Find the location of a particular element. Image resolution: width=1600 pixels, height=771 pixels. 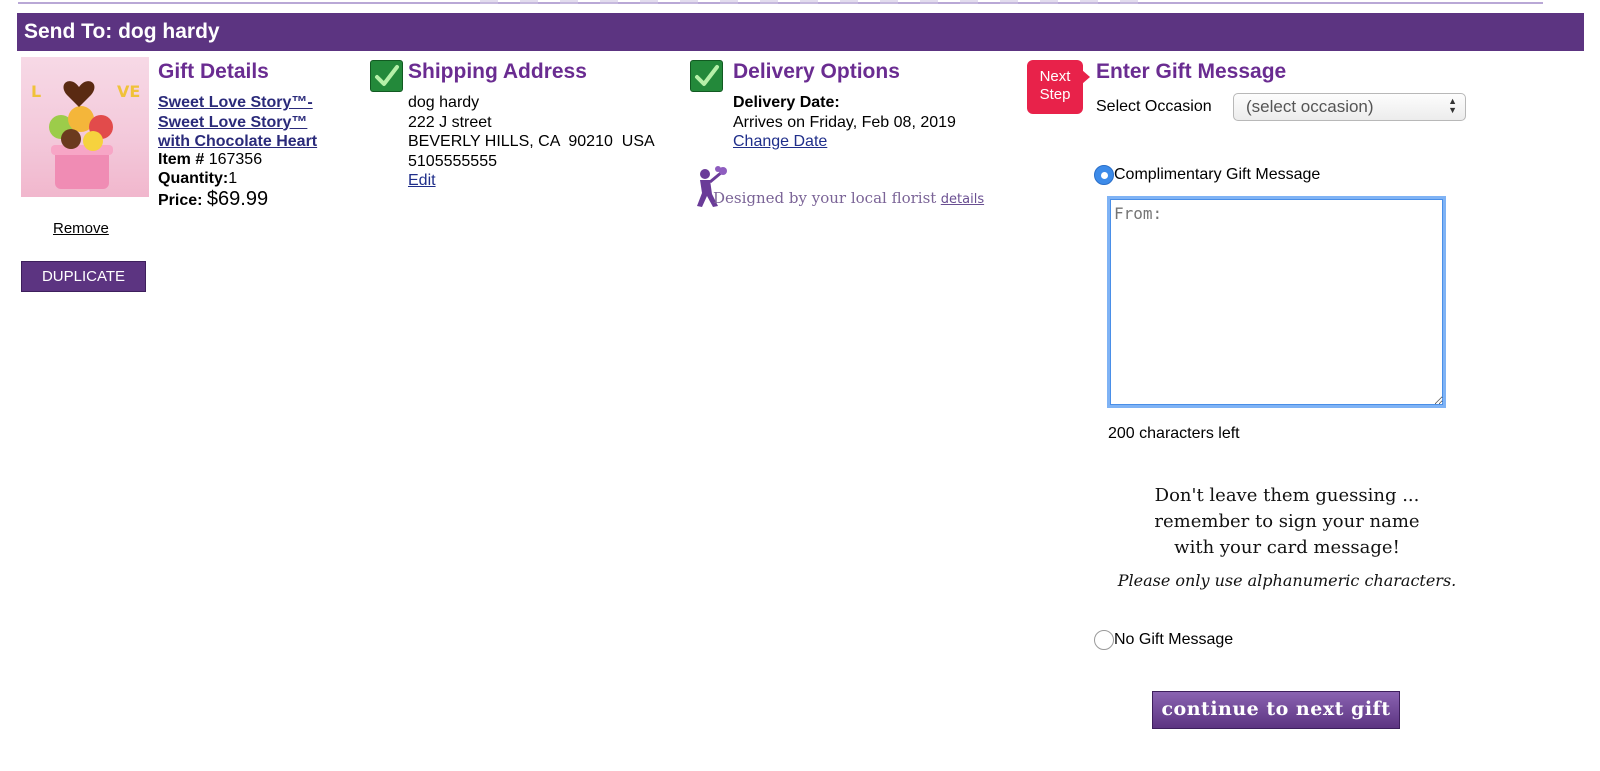

delivery-date-label: Delivery Date: is located at coordinates (786, 102).